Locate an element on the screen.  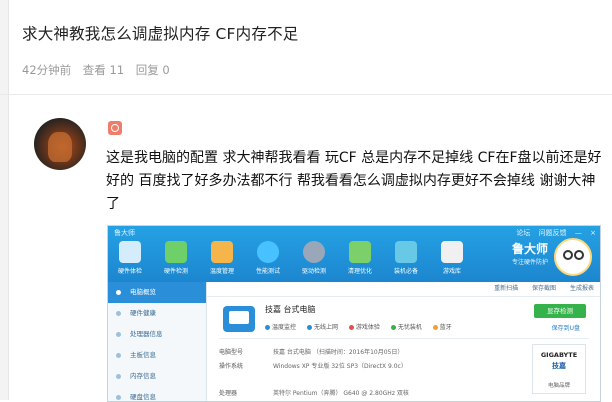
thread-title: 求大神教我怎么调虚拟内存 CF内存不足 is located at coordinates (160, 34).